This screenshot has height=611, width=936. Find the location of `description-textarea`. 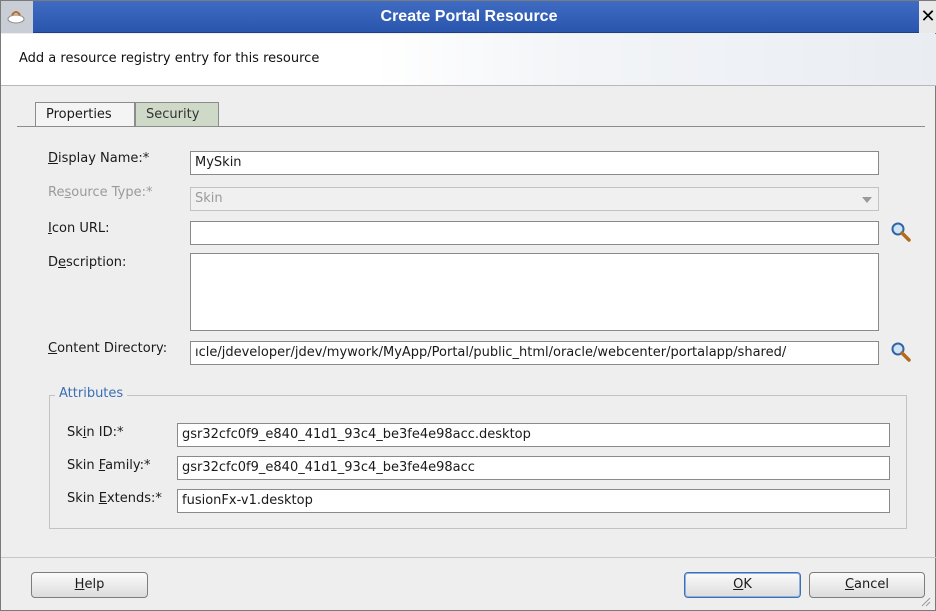

description-textarea is located at coordinates (534, 292).